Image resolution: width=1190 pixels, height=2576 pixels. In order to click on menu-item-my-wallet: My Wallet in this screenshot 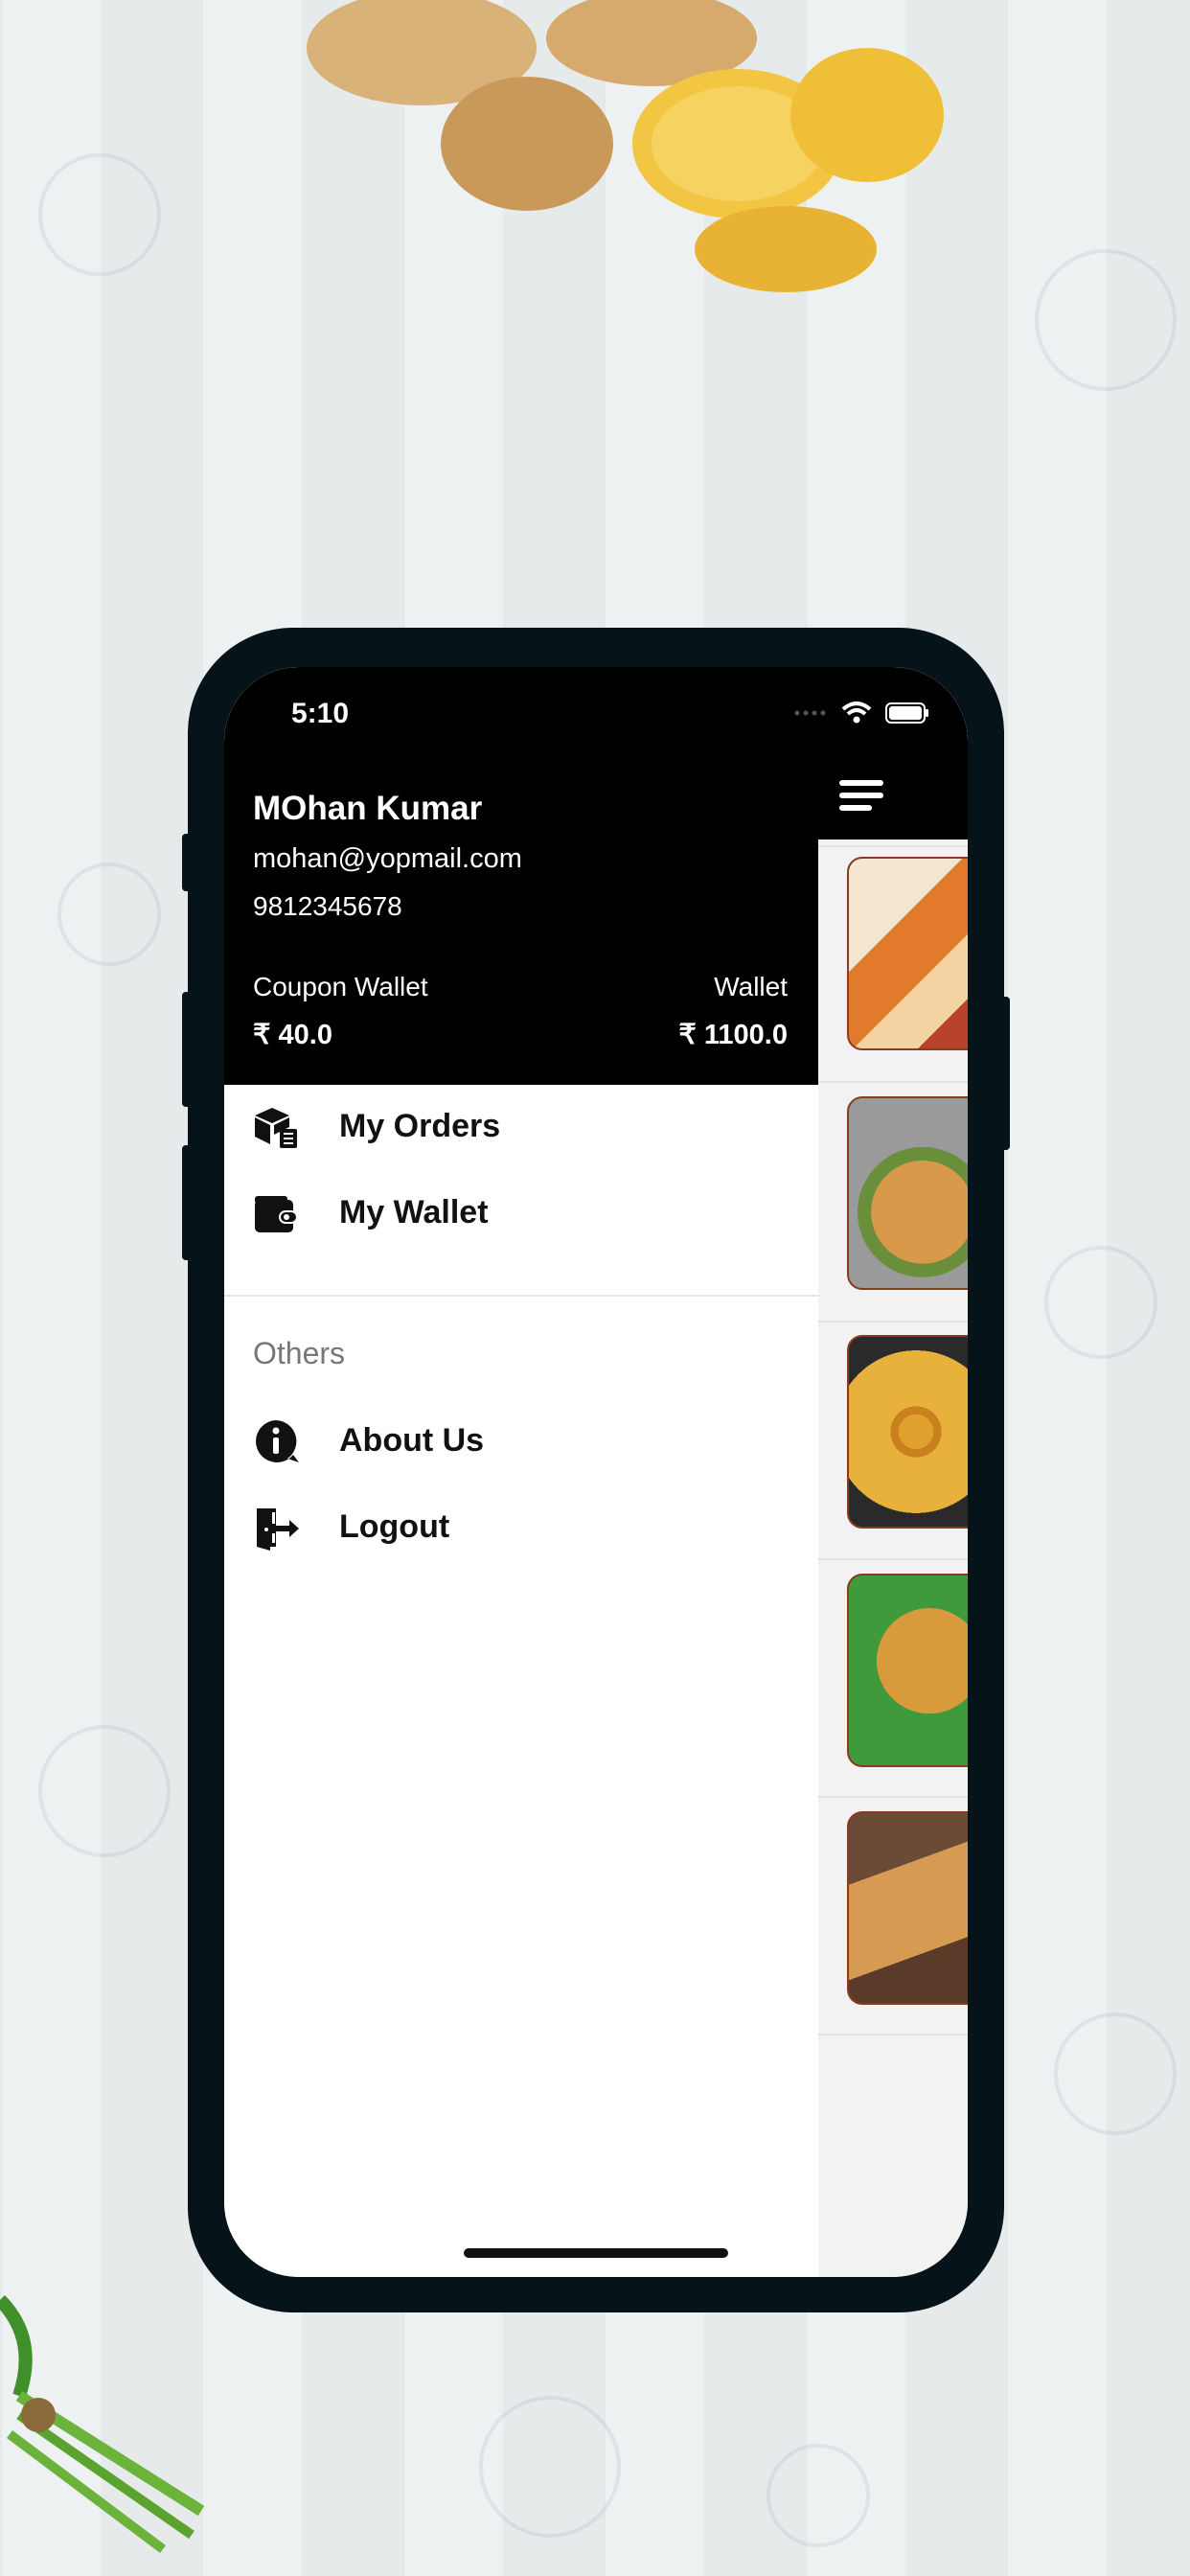, I will do `click(521, 1213)`.